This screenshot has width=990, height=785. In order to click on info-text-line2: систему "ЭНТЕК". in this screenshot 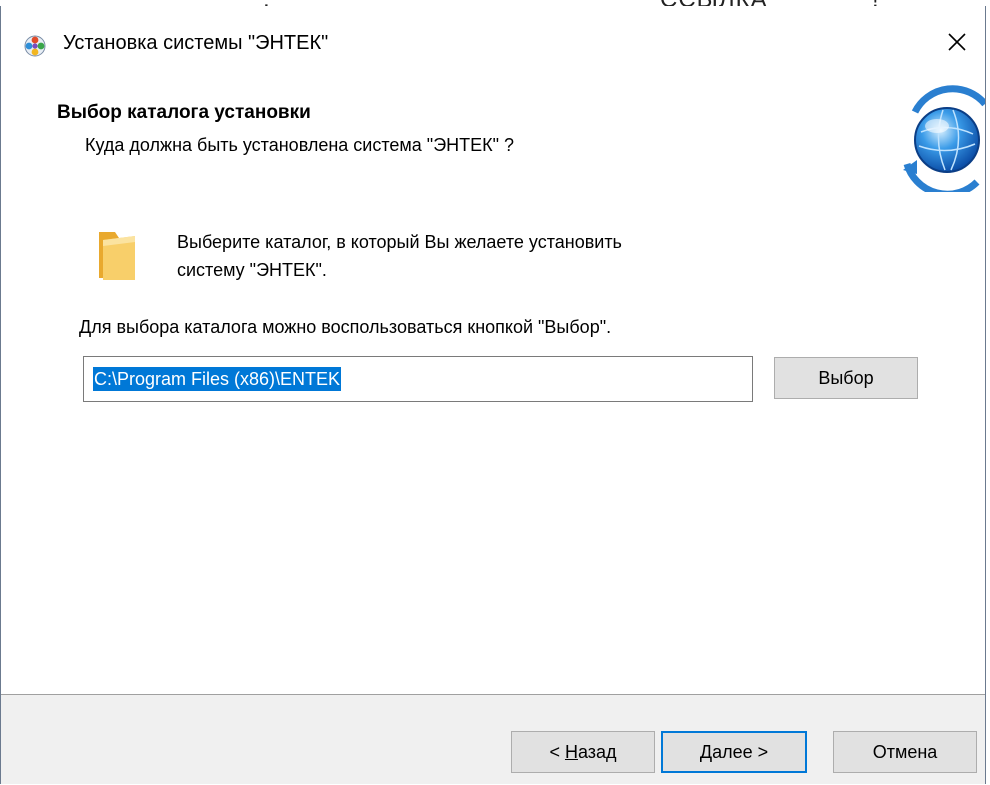, I will do `click(252, 270)`.